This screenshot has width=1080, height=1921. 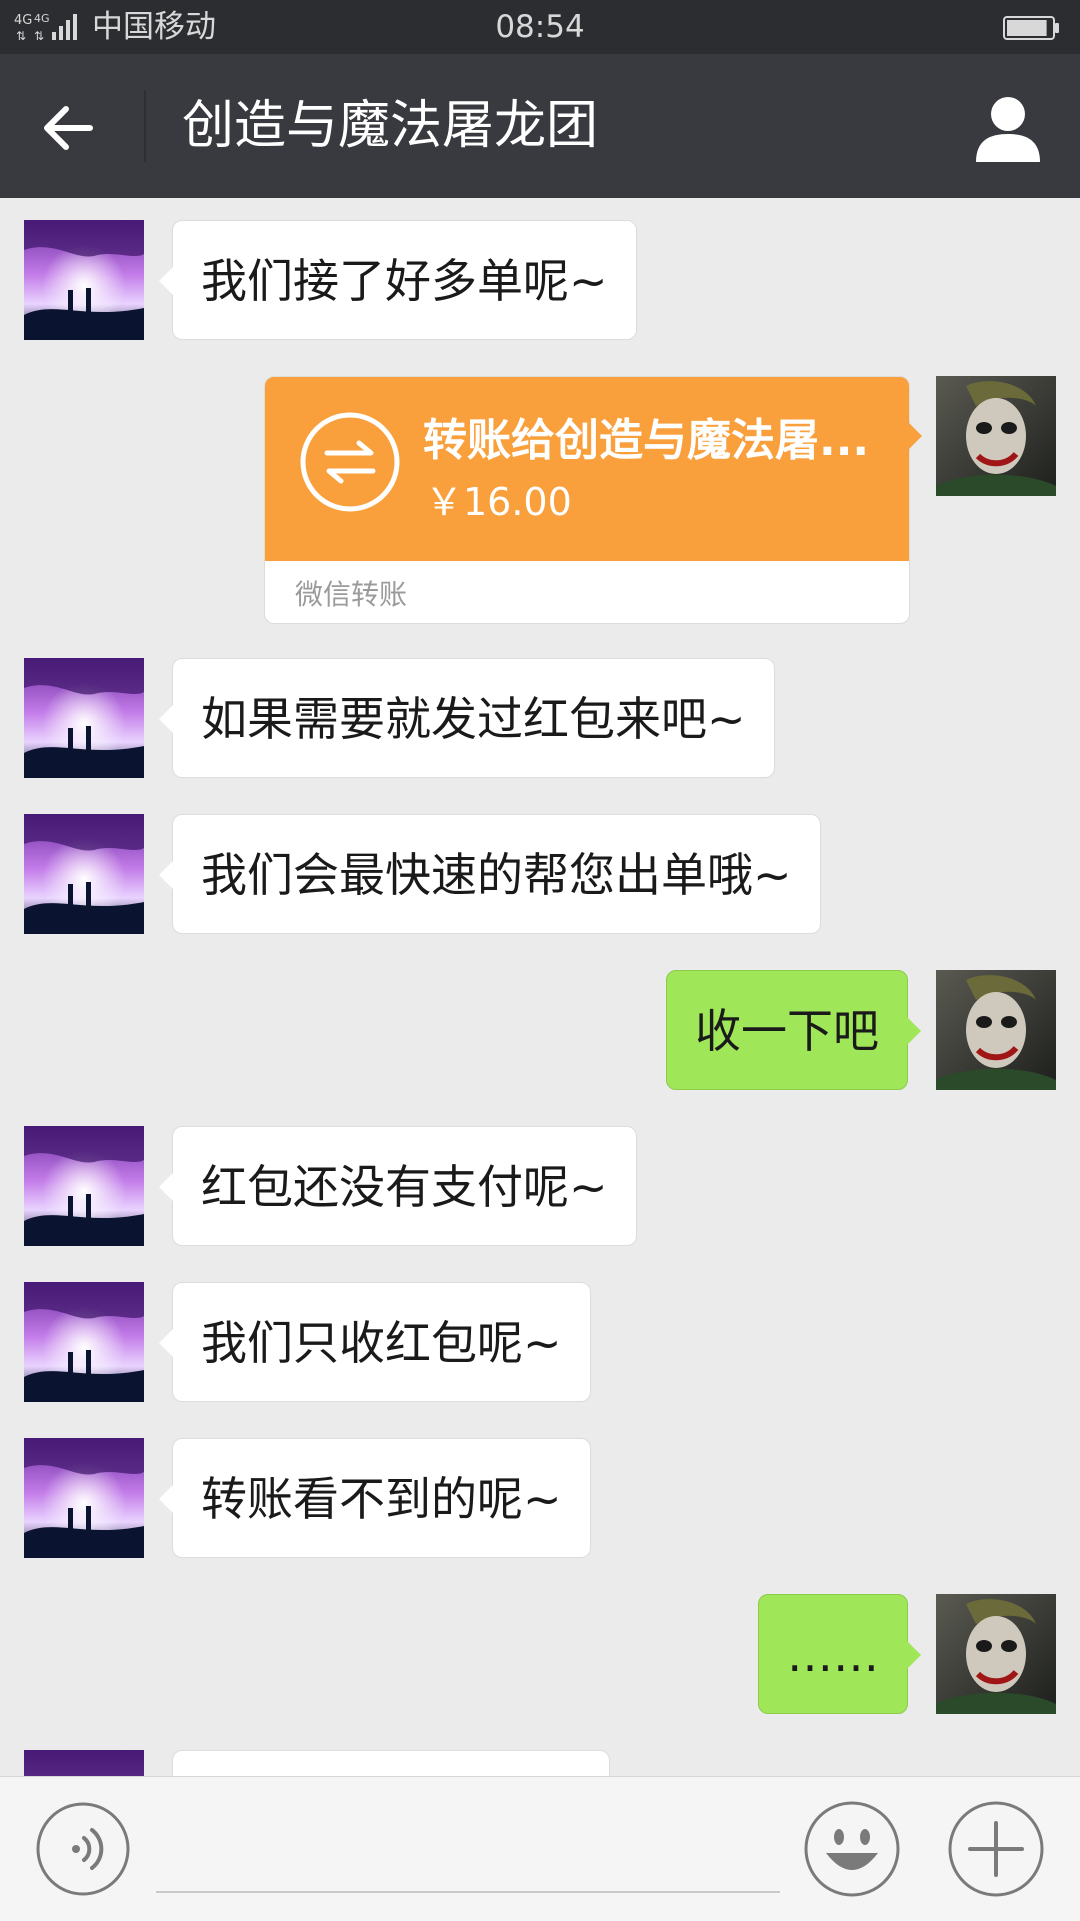 I want to click on person-icon, so click(x=1008, y=129).